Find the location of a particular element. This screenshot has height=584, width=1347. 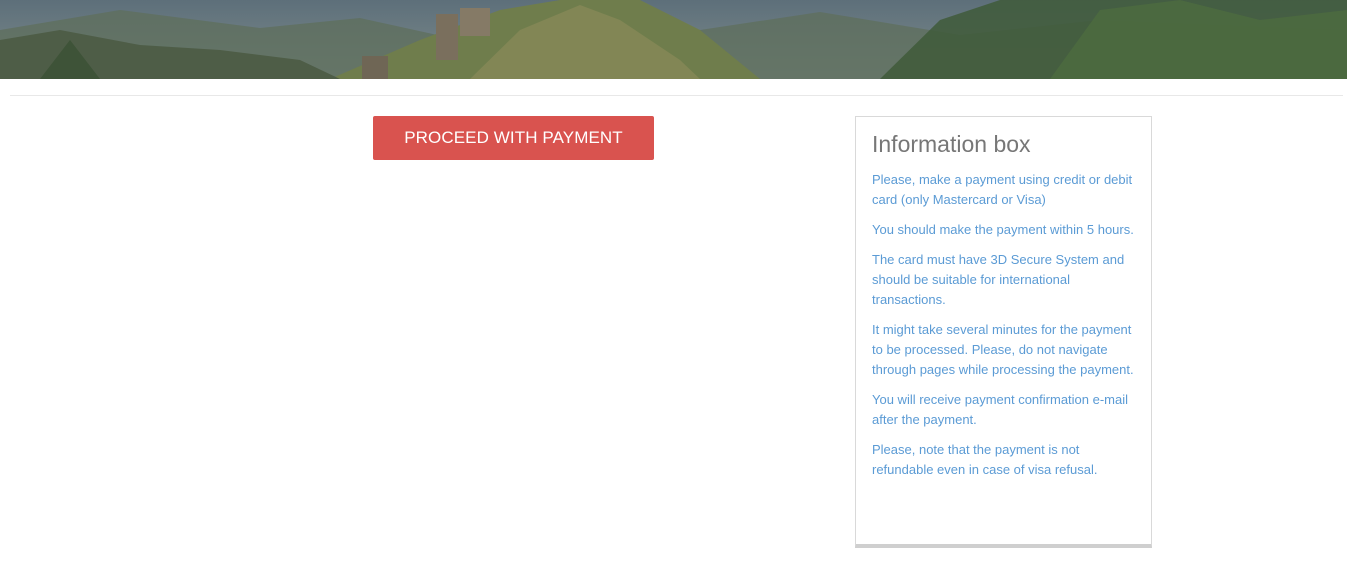

information-box-title: Information box is located at coordinates (951, 144).